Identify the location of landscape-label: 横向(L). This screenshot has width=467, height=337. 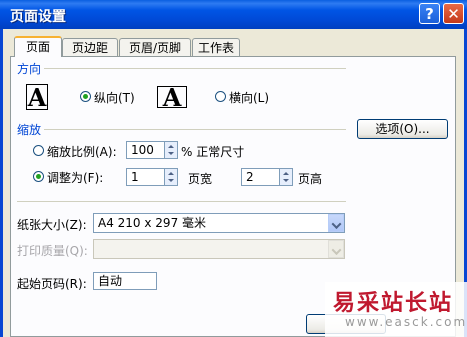
(249, 97).